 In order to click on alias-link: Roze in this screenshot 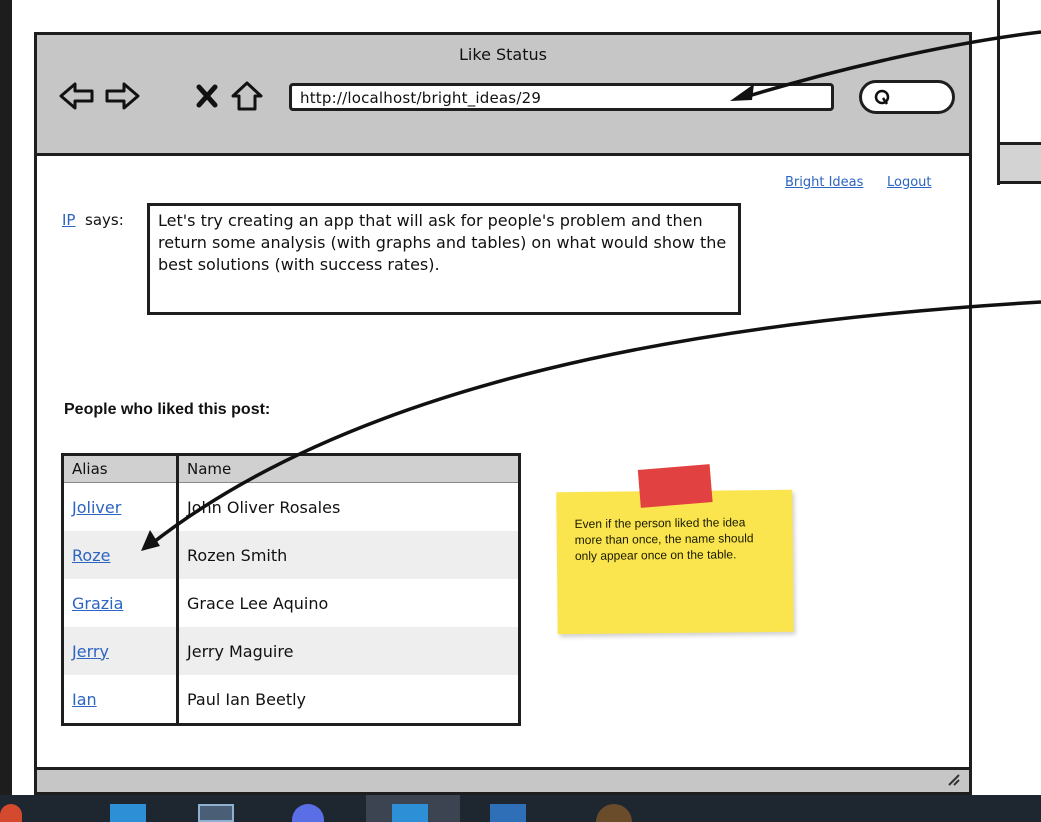, I will do `click(91, 555)`.